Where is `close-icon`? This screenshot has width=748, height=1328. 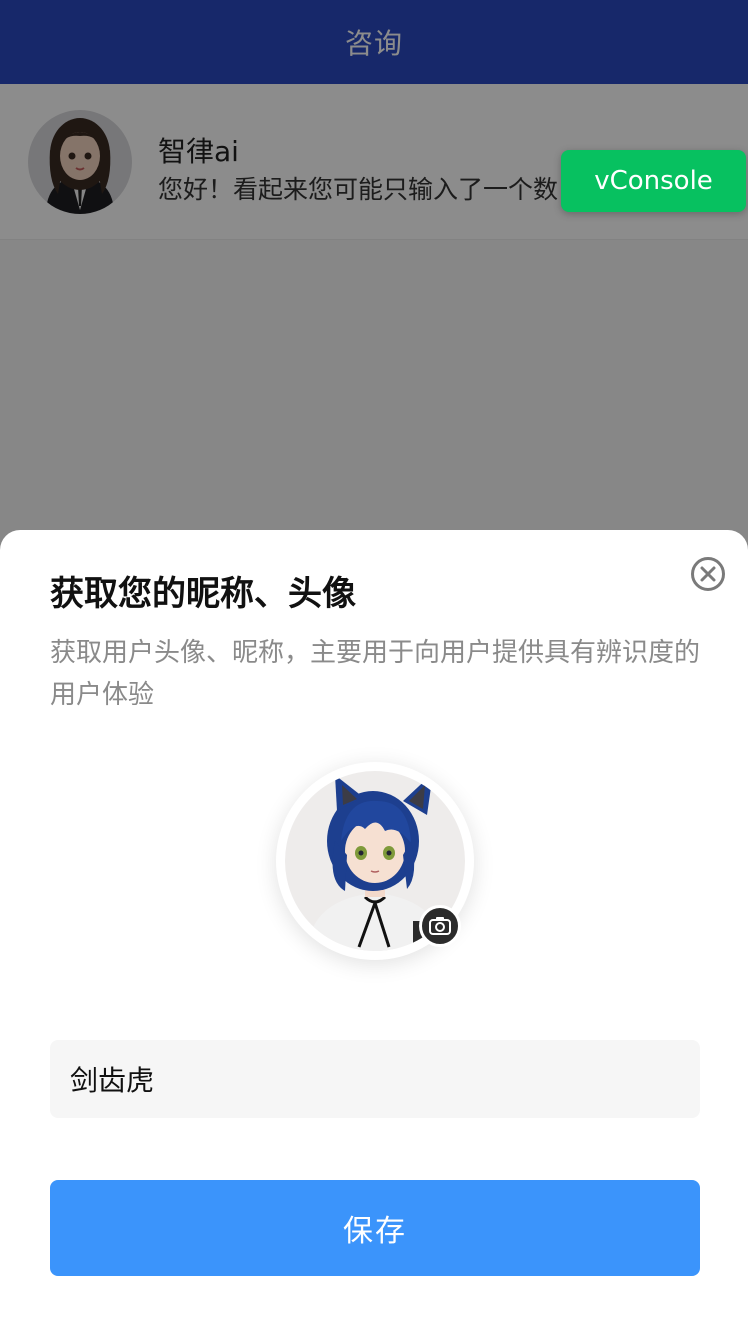 close-icon is located at coordinates (708, 574).